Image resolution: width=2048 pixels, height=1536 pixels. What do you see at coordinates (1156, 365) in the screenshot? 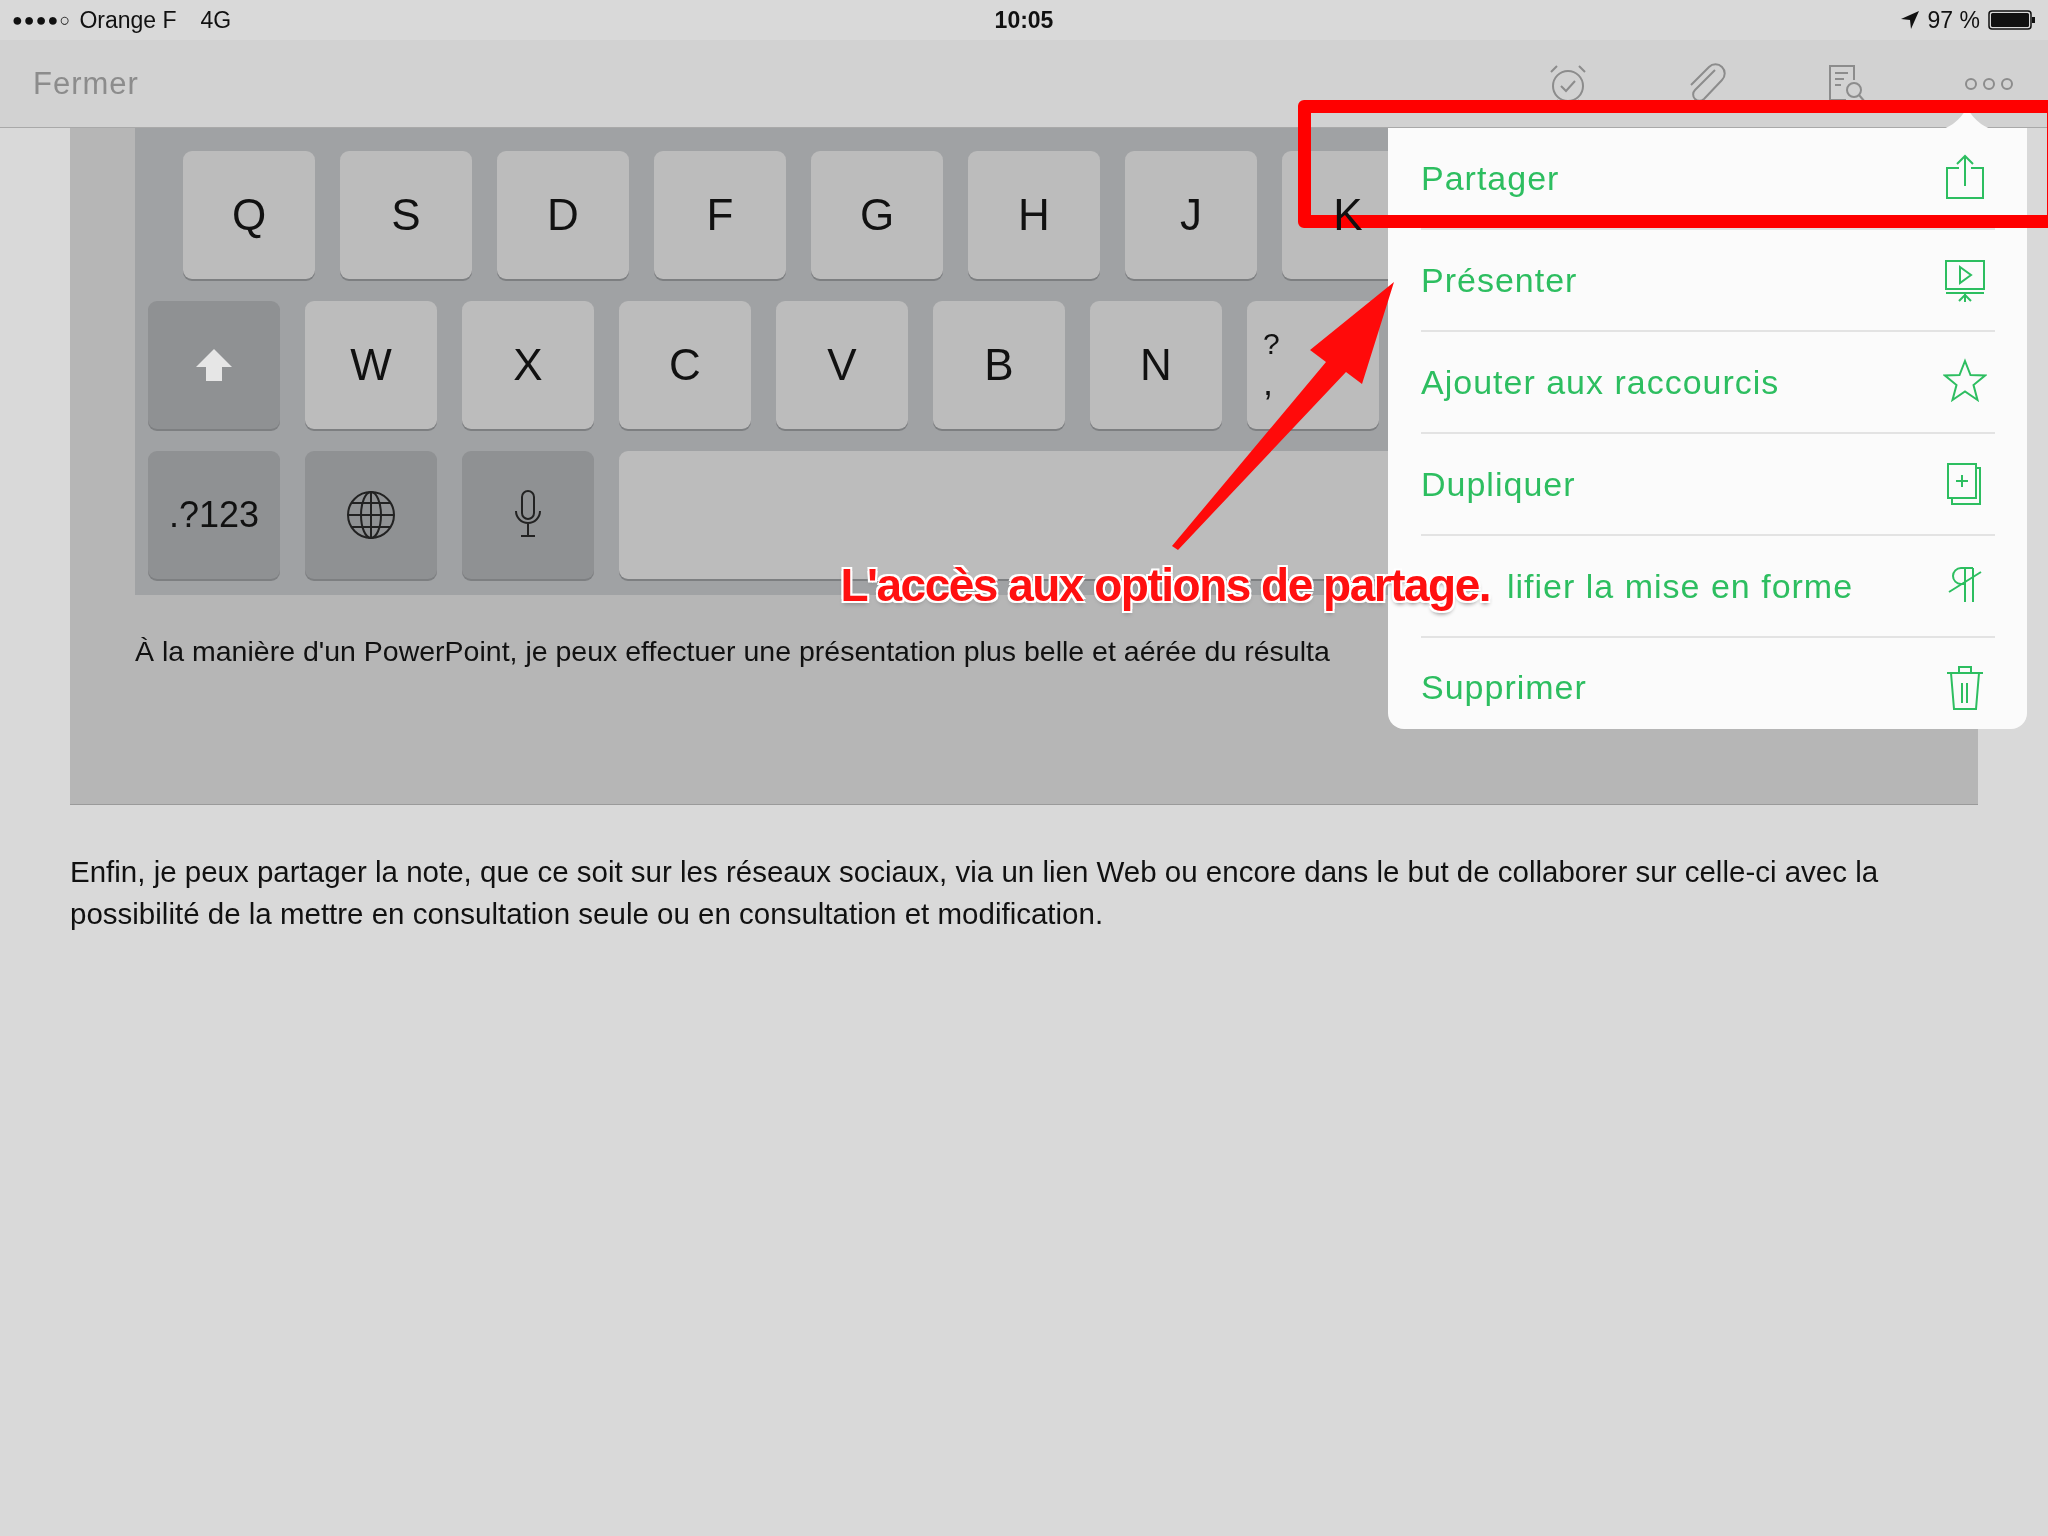
I see `keyboard-key: N` at bounding box center [1156, 365].